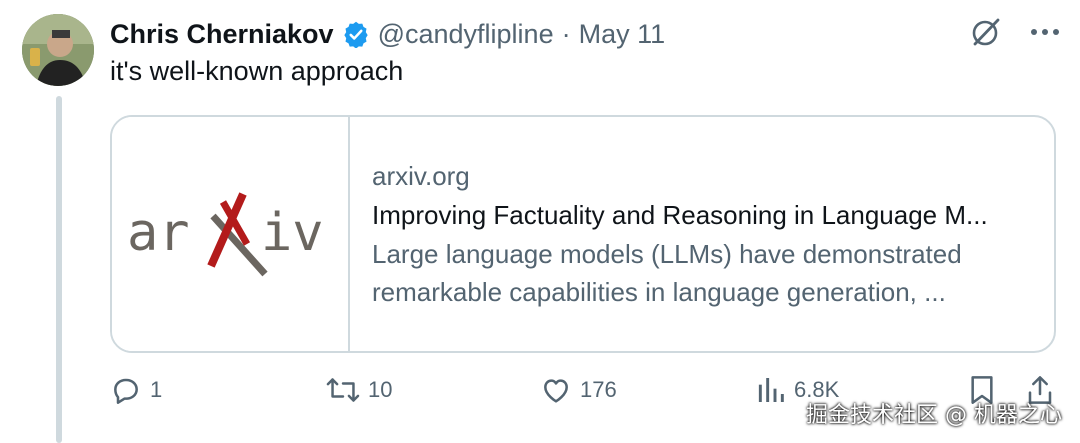  Describe the element at coordinates (126, 391) in the screenshot. I see `reply-icon` at that location.